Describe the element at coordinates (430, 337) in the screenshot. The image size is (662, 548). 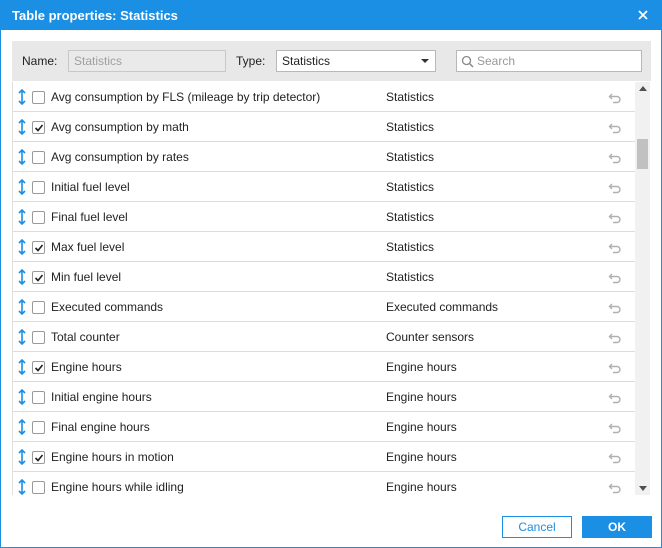
I see `row-type: Counter sensors` at that location.